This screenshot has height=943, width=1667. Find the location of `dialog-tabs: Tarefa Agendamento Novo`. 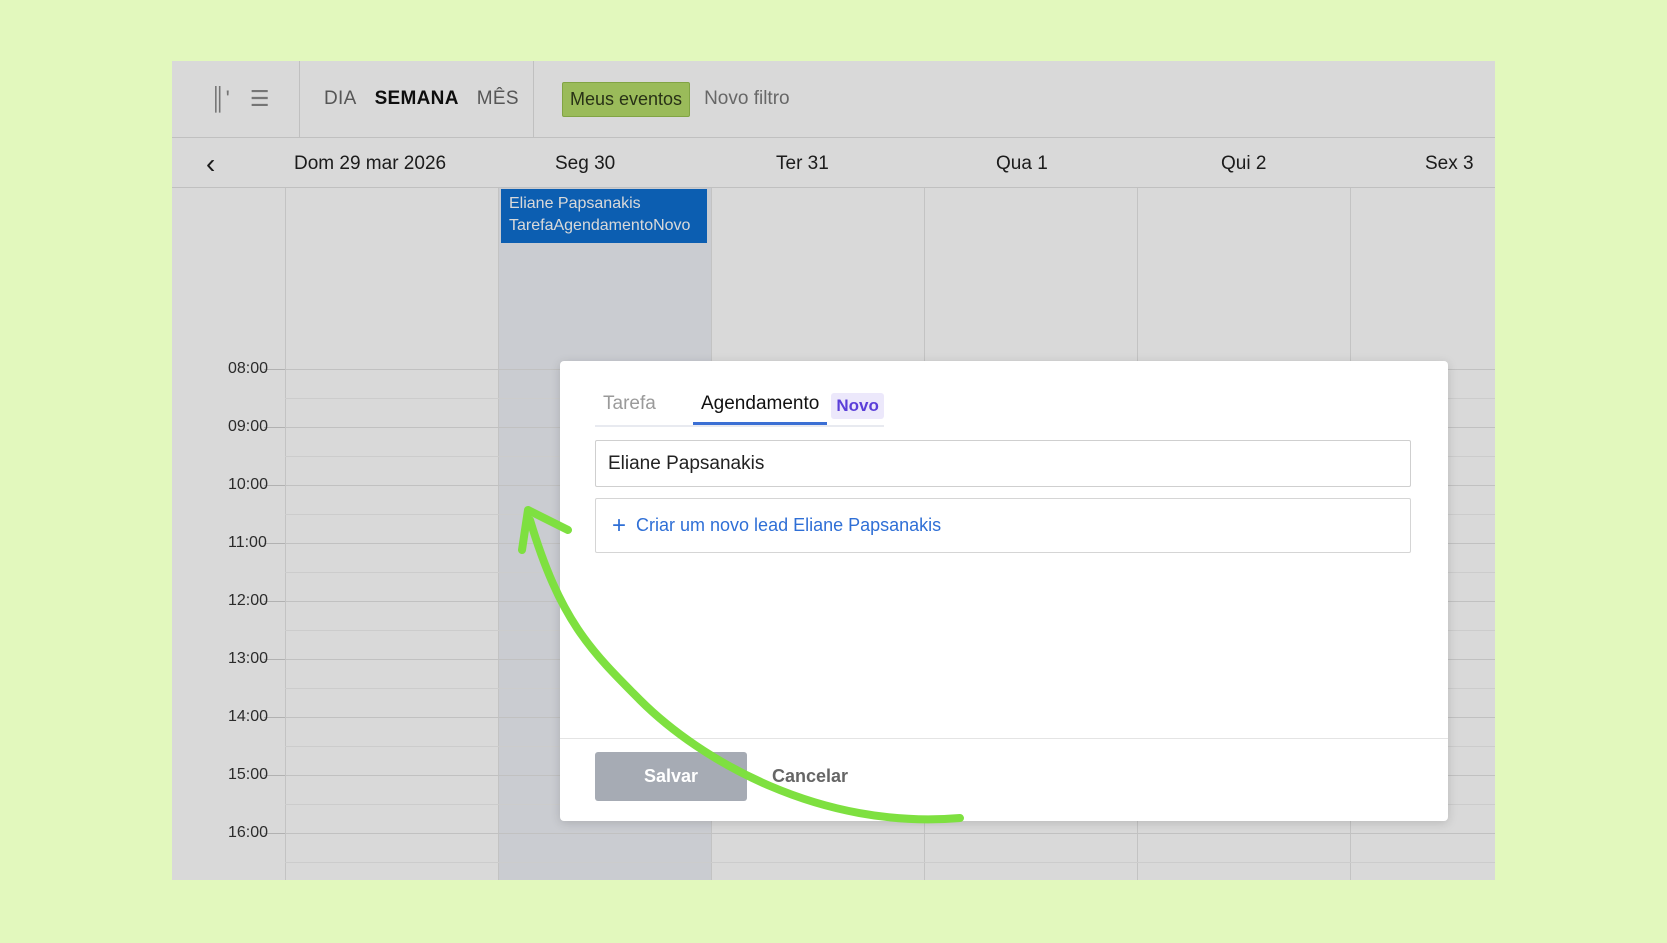

dialog-tabs: Tarefa Agendamento Novo is located at coordinates (739, 409).